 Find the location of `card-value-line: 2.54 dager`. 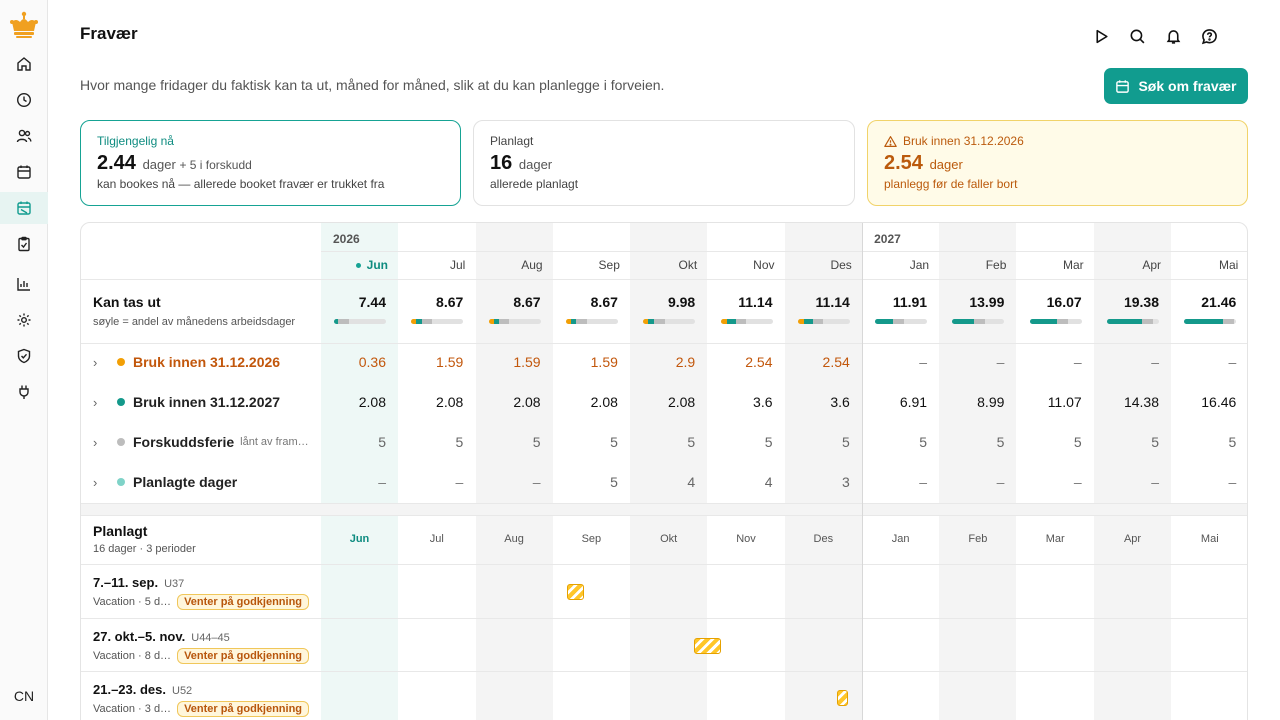

card-value-line: 2.54 dager is located at coordinates (1057, 163).